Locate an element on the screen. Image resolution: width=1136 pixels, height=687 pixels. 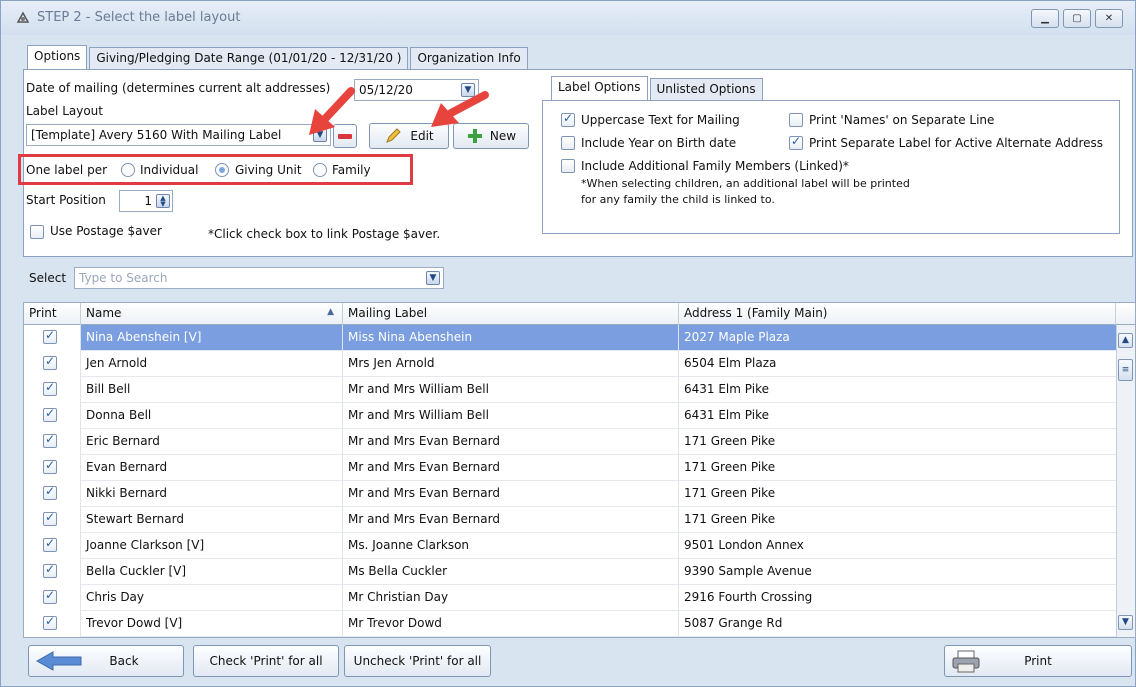
cell-name: Stewart Bernard is located at coordinates (212, 520).